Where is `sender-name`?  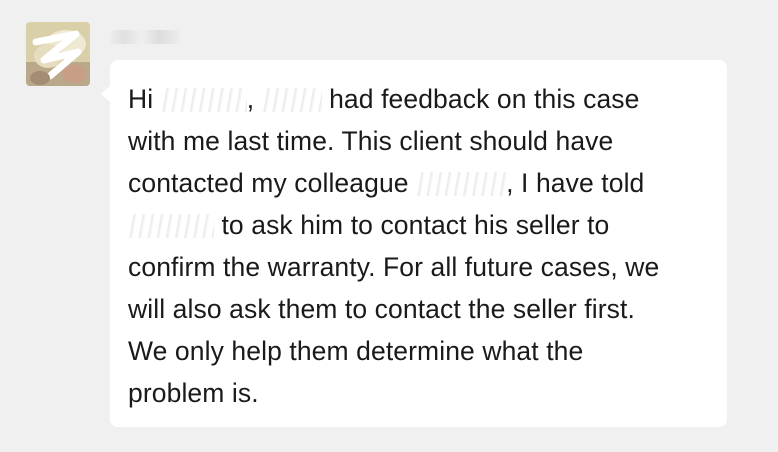 sender-name is located at coordinates (145, 36).